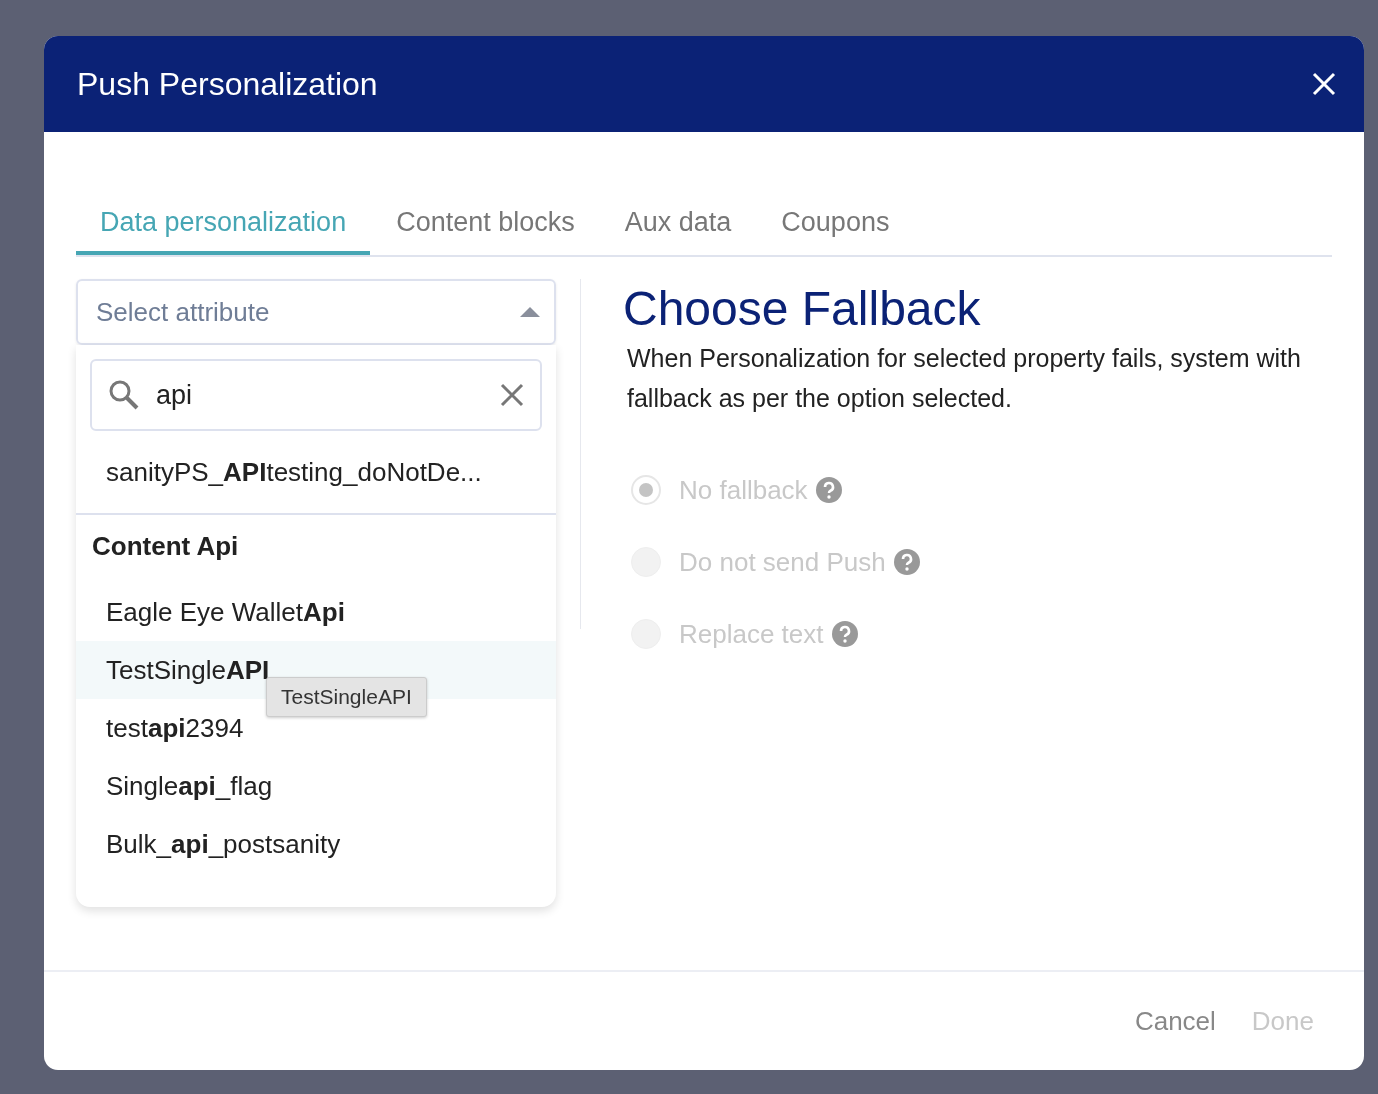  I want to click on clear-icon, so click(512, 395).